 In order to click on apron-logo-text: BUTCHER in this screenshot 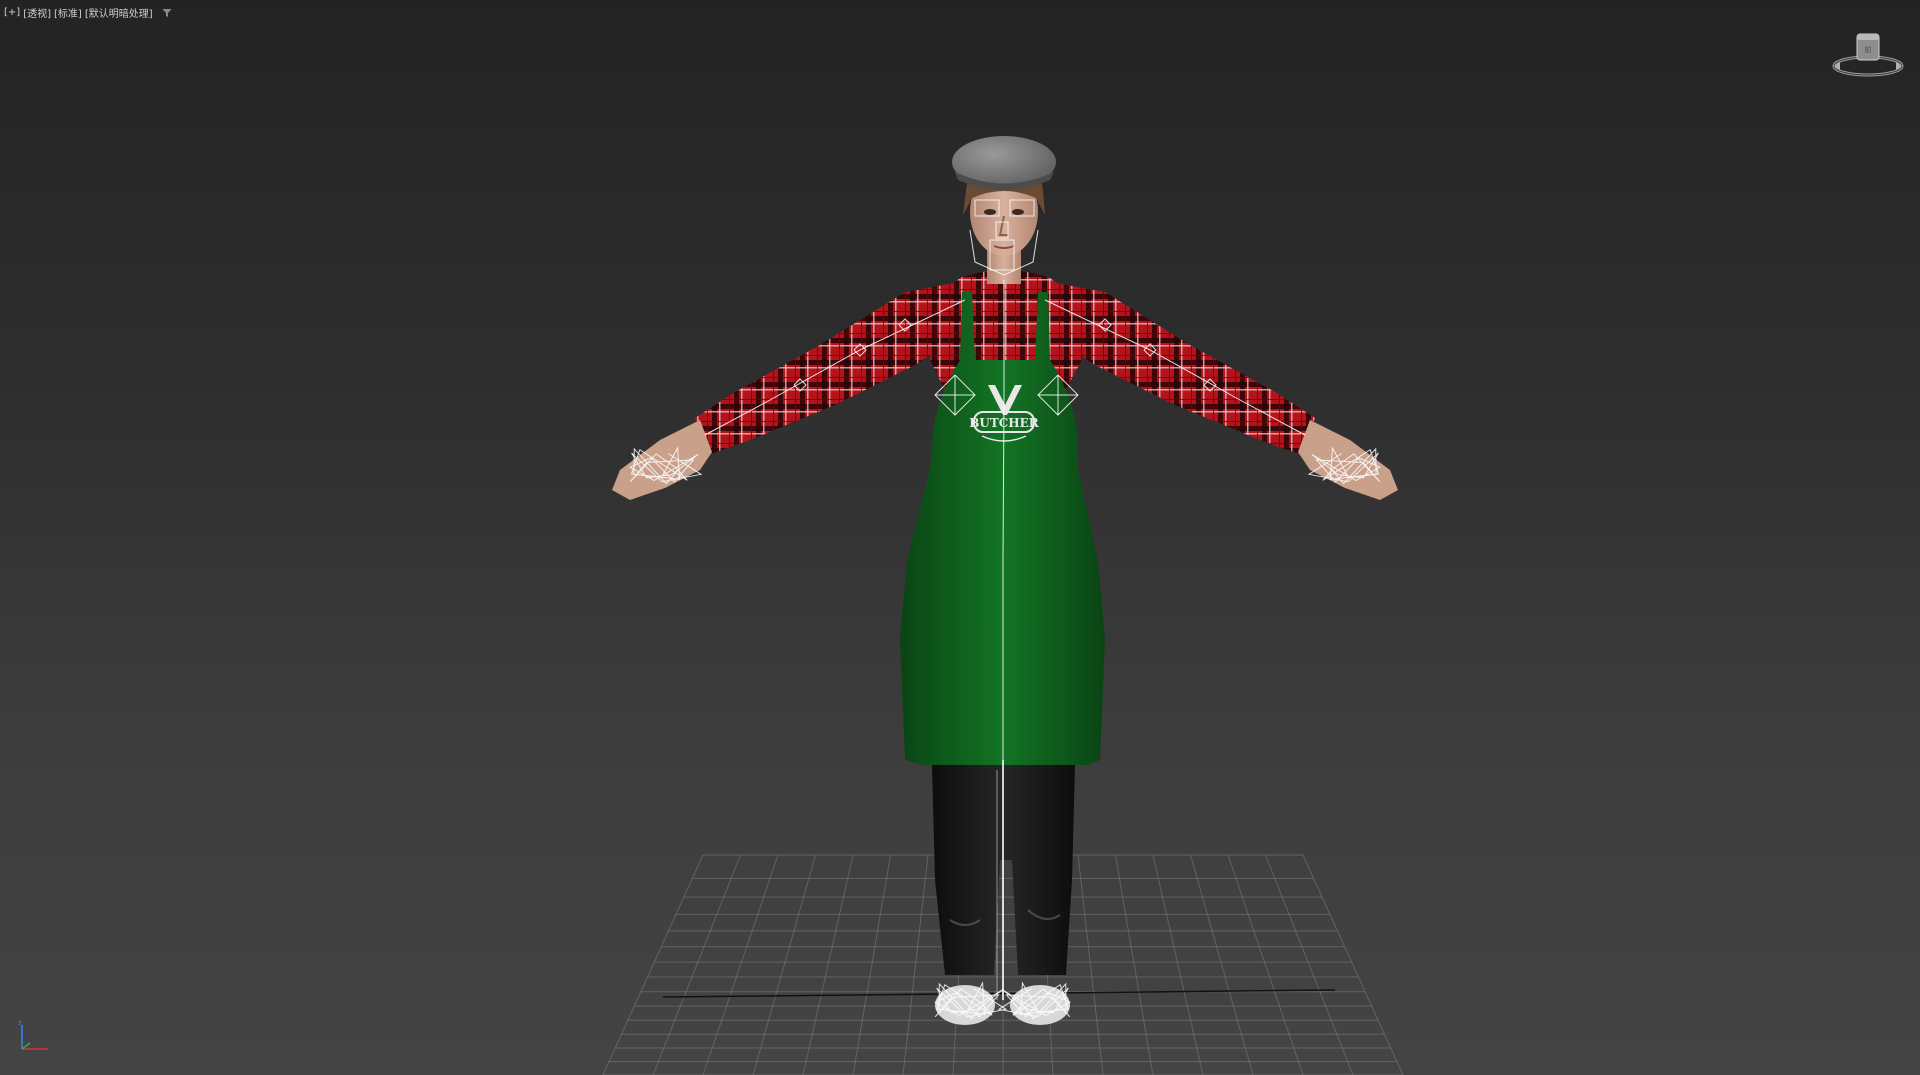, I will do `click(1004, 423)`.